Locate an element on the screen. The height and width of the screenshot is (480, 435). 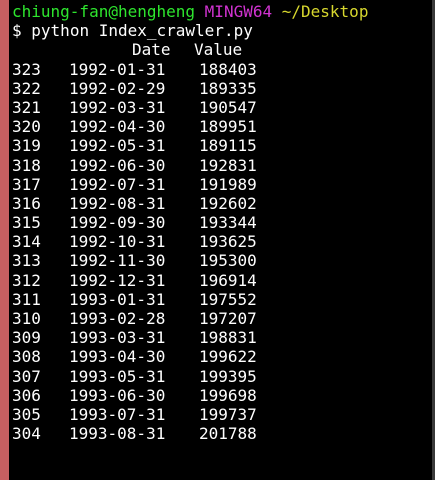
table-row: 321 1992-03-31 190547 is located at coordinates (220, 107).